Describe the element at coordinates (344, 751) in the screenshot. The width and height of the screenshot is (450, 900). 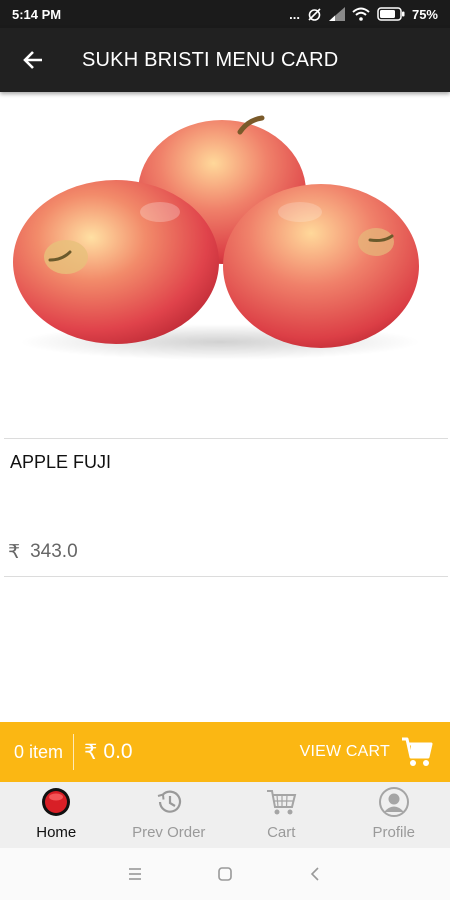
I see `view-cart-label: VIEW CART` at that location.